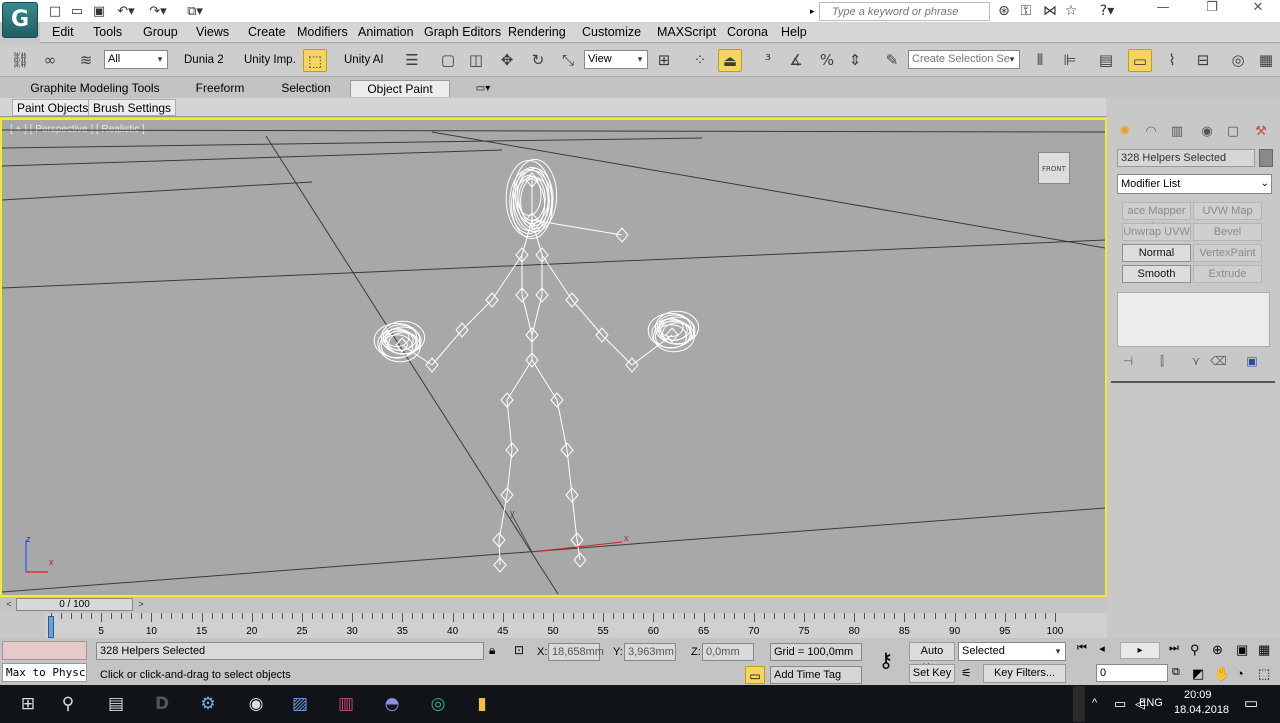 This screenshot has height=723, width=1280. What do you see at coordinates (796, 60) in the screenshot?
I see `angle-snap-icon: ∡` at bounding box center [796, 60].